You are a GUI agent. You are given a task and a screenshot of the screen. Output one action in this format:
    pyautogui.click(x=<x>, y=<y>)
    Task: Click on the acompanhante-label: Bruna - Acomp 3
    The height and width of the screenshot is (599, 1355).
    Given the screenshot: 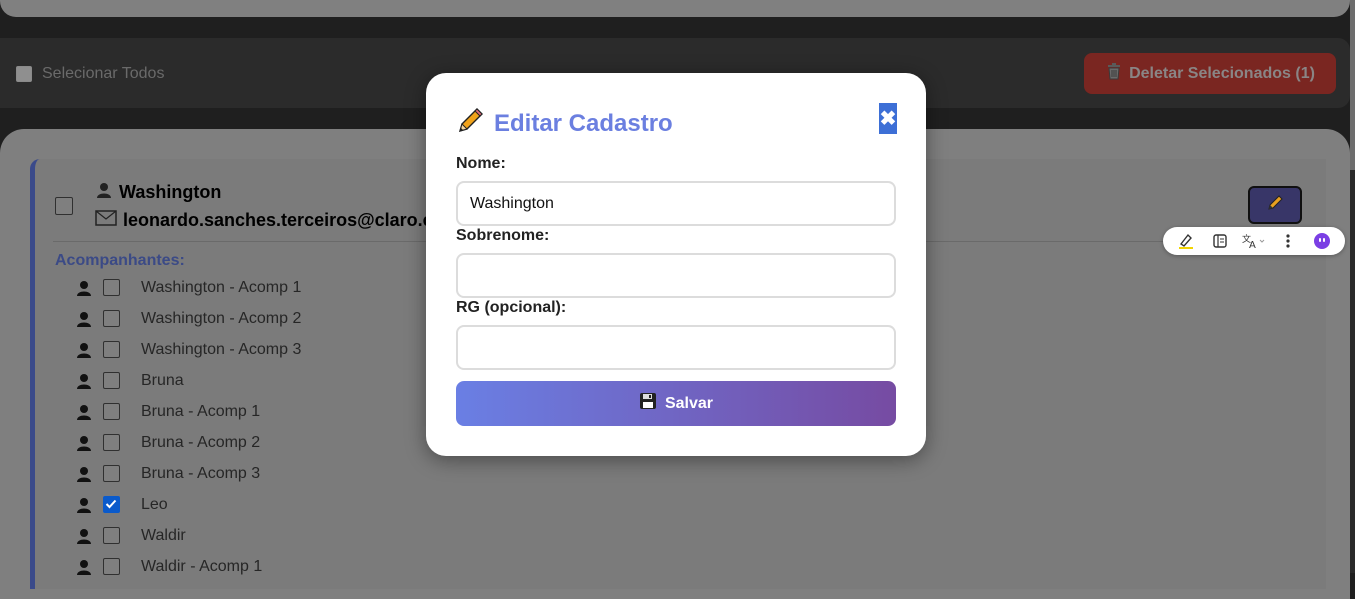 What is the action you would take?
    pyautogui.click(x=201, y=473)
    